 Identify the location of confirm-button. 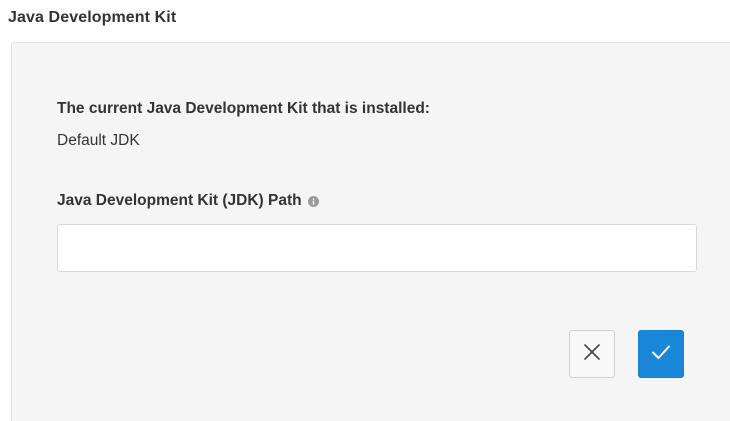
(661, 354).